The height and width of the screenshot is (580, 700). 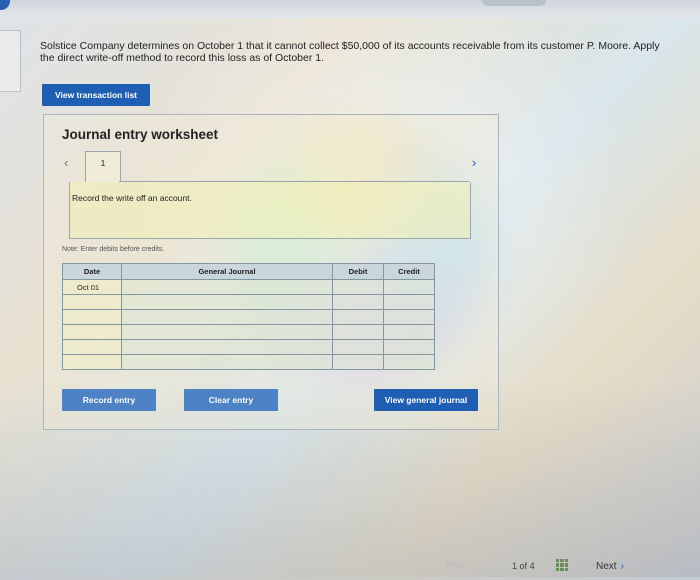 I want to click on top-pill, so click(x=514, y=3).